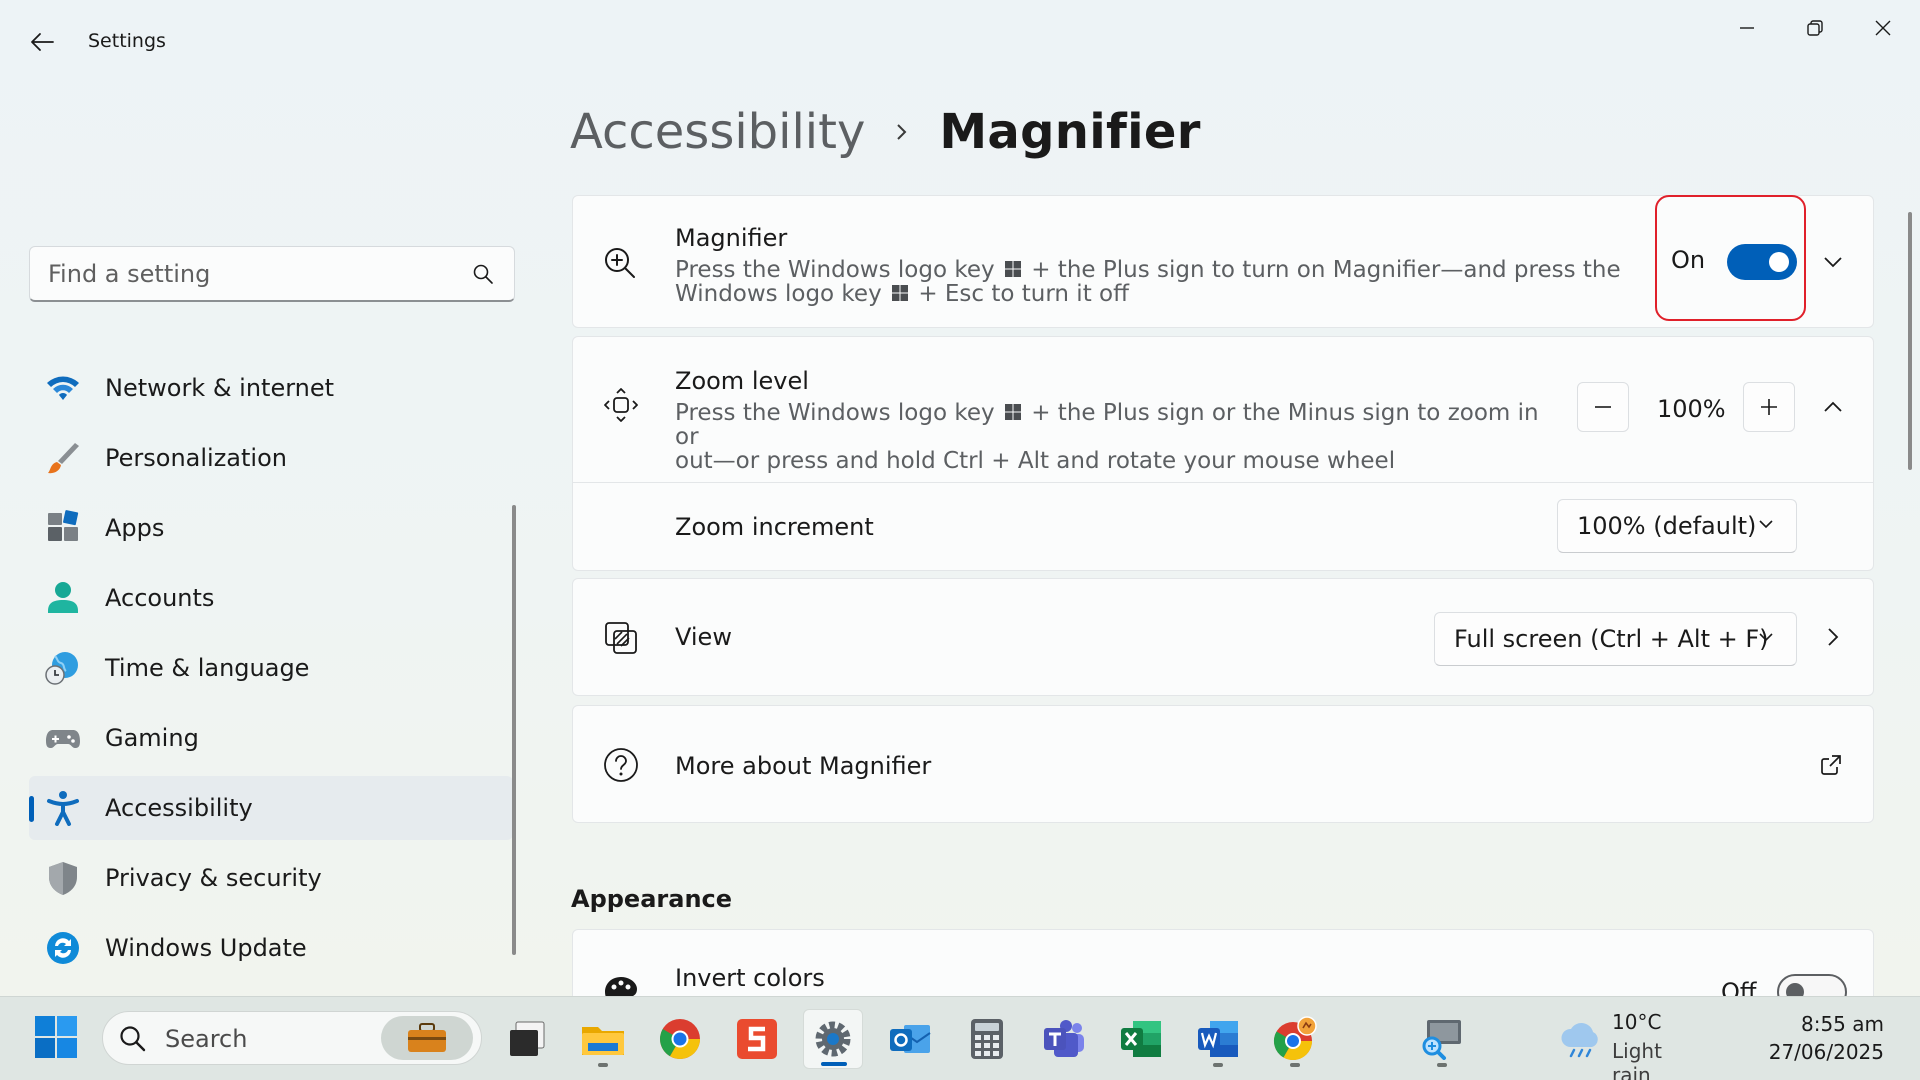 This screenshot has width=1920, height=1080. What do you see at coordinates (271, 528) in the screenshot?
I see `sidebar-item-apps: Apps` at bounding box center [271, 528].